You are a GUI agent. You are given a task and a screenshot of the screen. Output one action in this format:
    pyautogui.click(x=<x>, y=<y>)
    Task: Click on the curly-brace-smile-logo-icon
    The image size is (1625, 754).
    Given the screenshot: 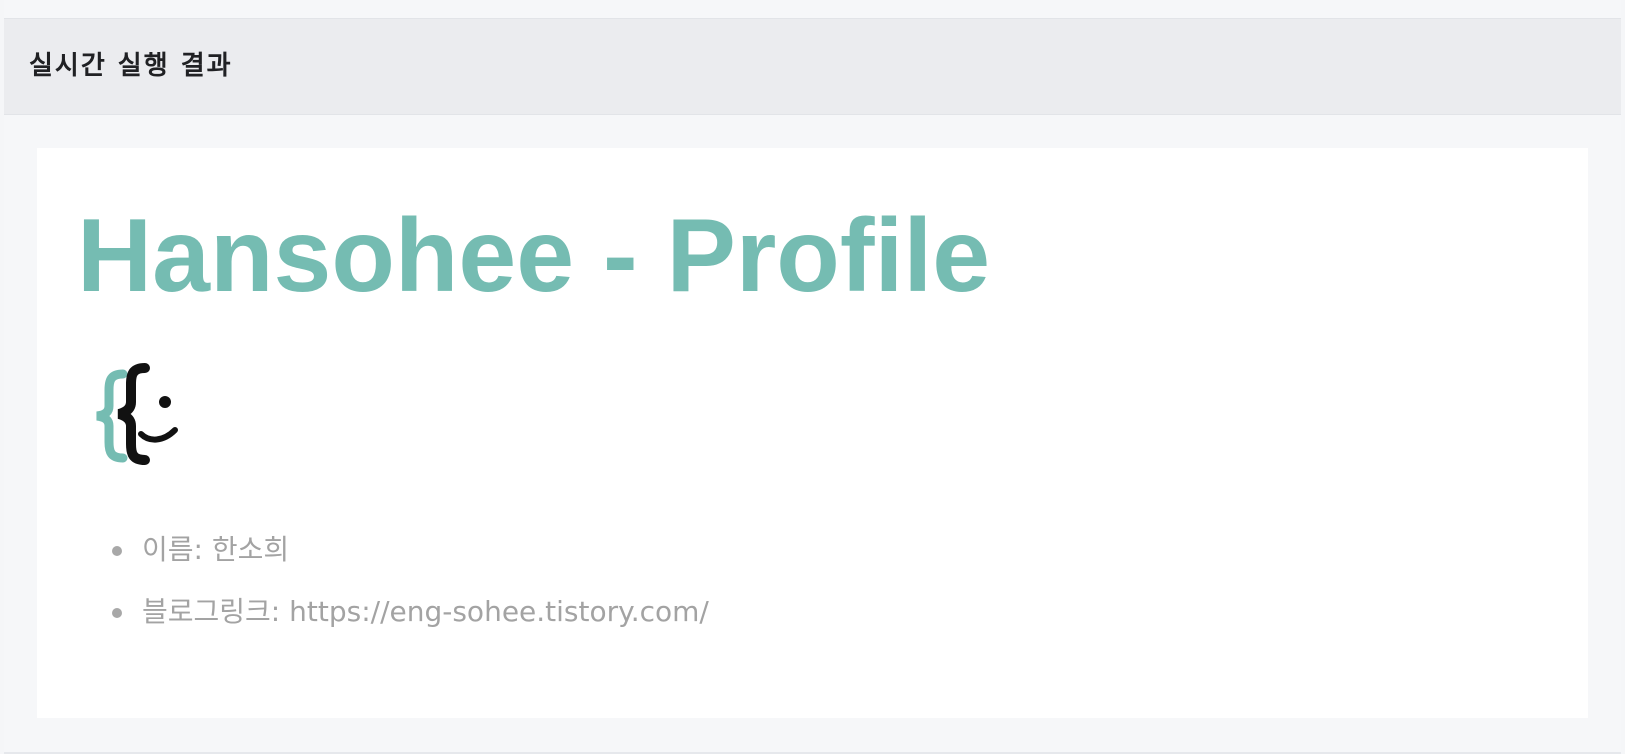 What is the action you would take?
    pyautogui.click(x=137, y=415)
    